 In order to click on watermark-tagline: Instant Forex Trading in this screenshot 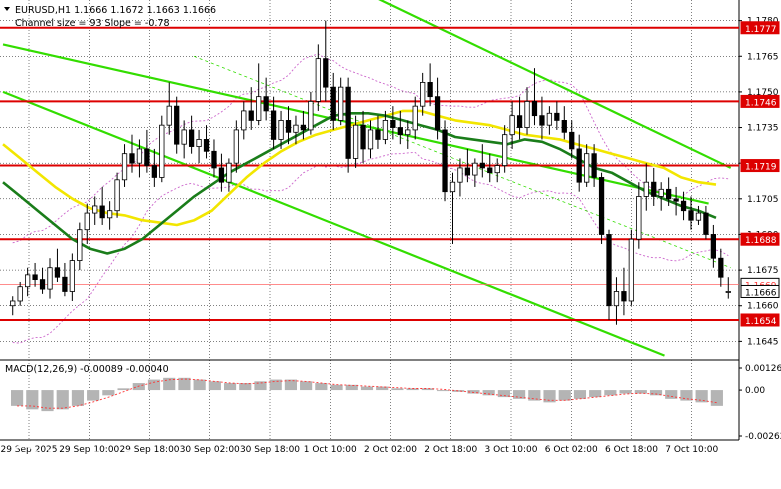, I will do `click(107, 482)`.